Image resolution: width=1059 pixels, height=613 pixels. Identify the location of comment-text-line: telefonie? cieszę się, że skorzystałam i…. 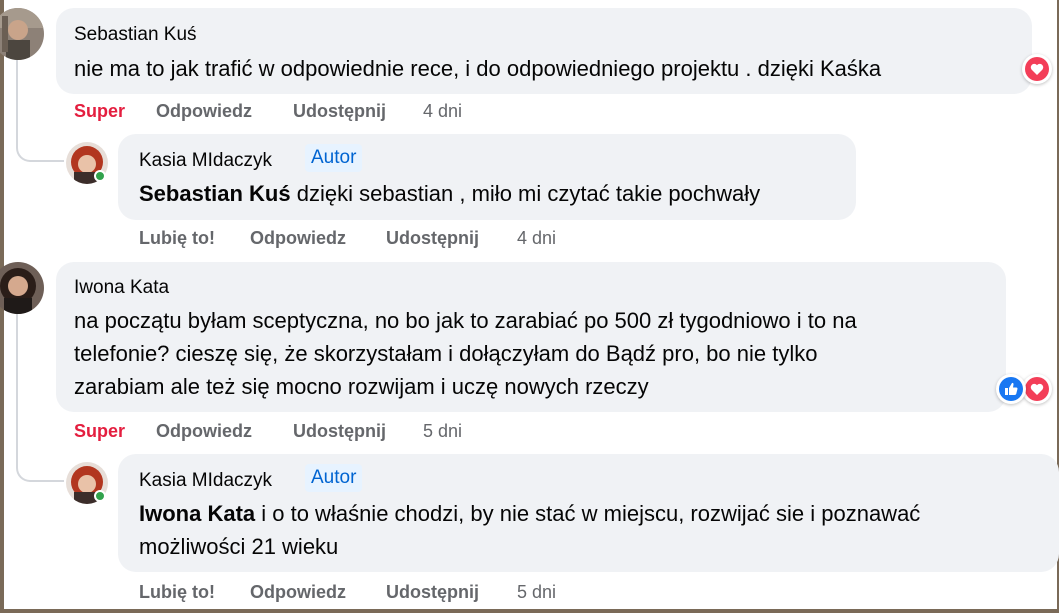
(446, 353).